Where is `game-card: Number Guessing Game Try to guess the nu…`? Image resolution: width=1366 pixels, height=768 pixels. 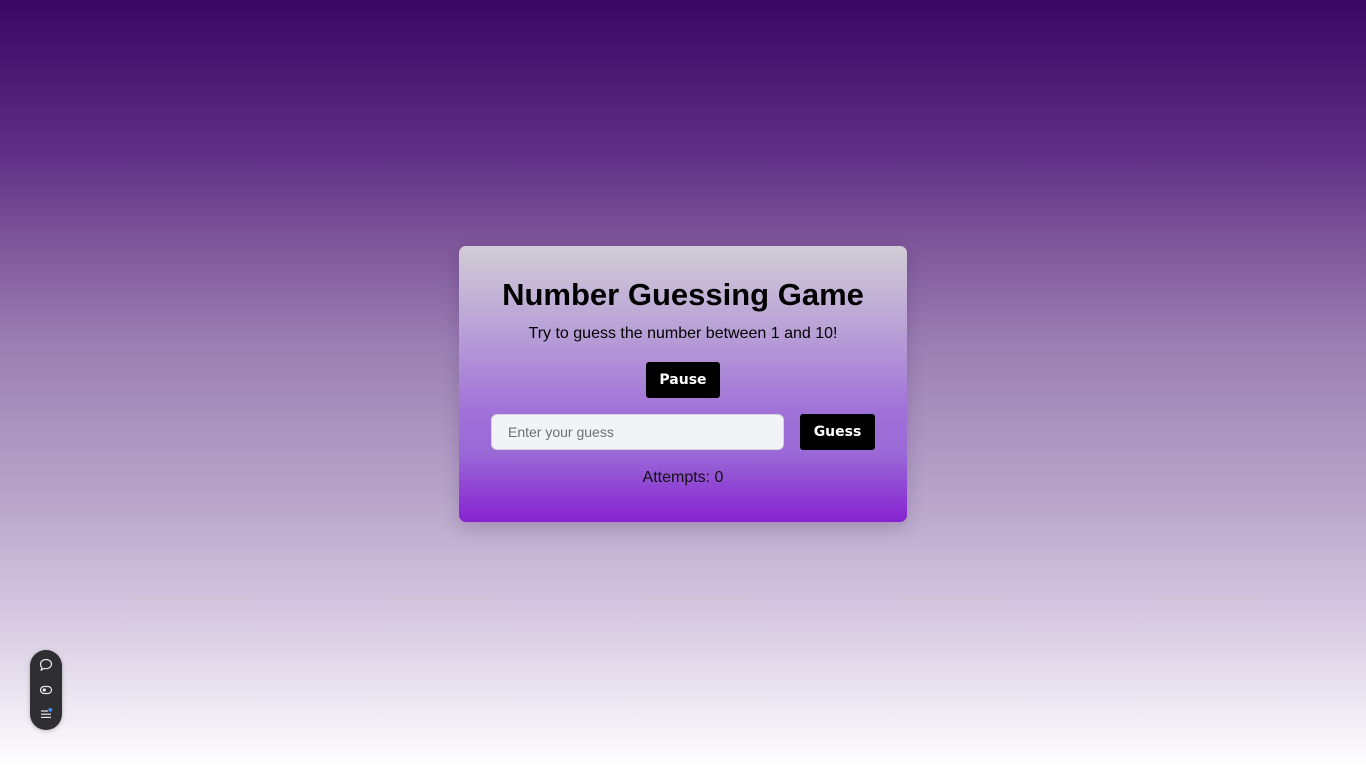
game-card: Number Guessing Game Try to guess the nu… is located at coordinates (683, 384).